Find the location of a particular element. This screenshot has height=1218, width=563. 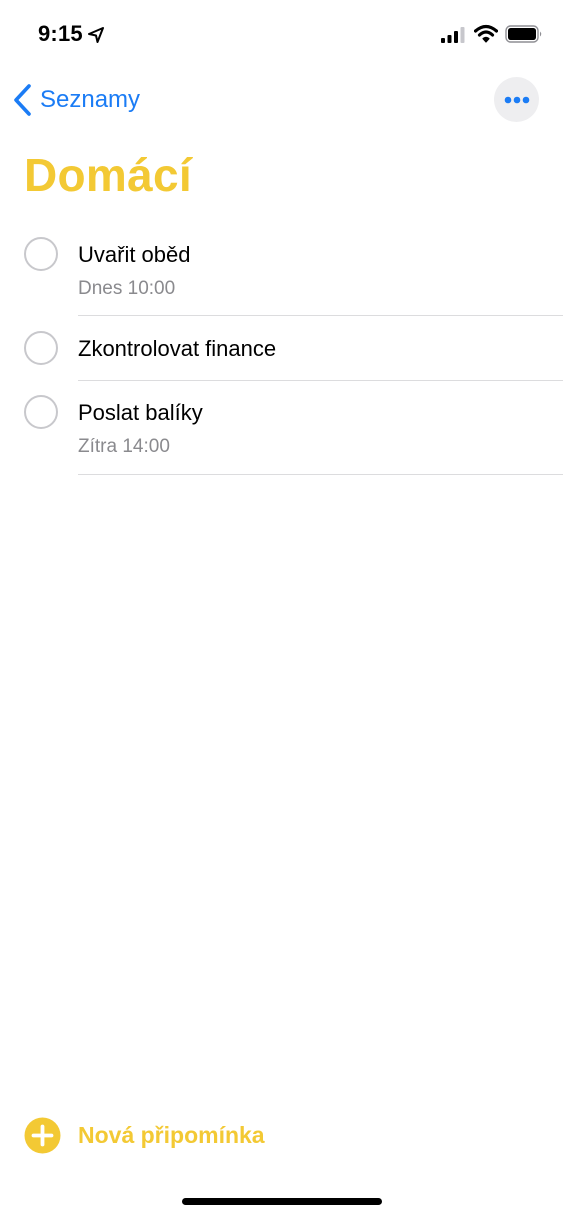

more-button is located at coordinates (516, 99).